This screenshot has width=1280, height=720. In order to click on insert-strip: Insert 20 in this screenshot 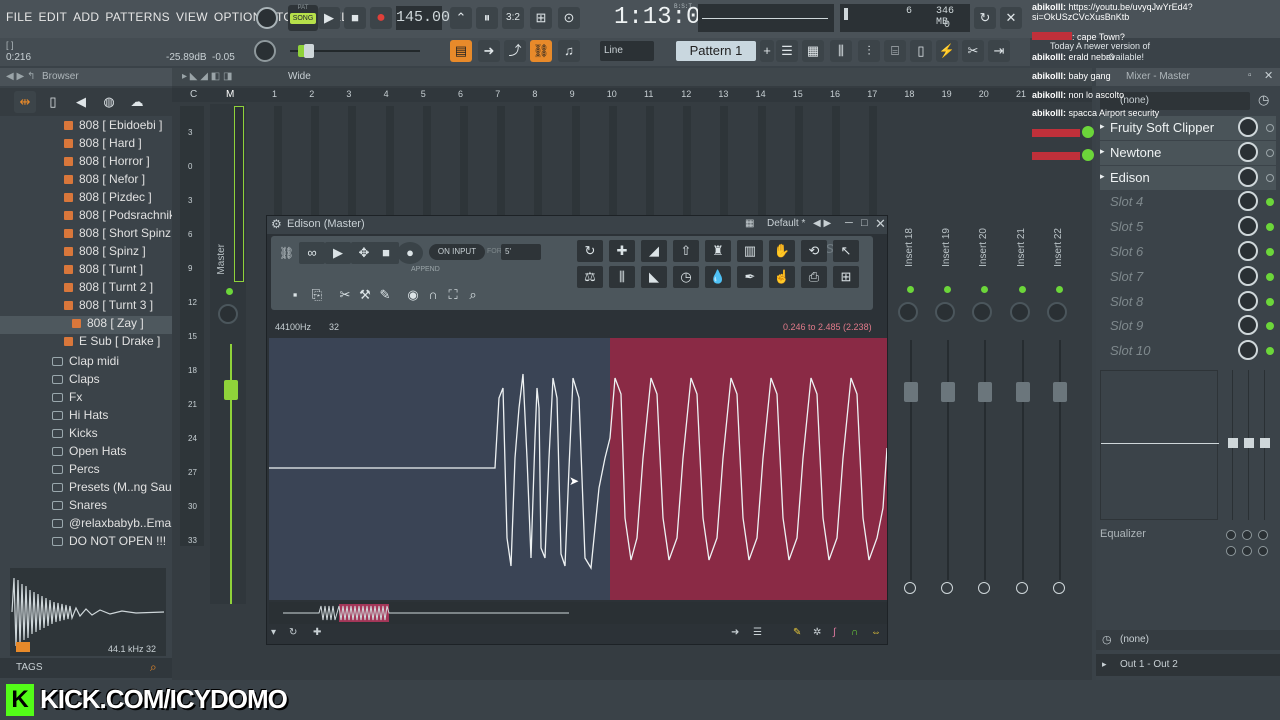, I will do `click(985, 364)`.